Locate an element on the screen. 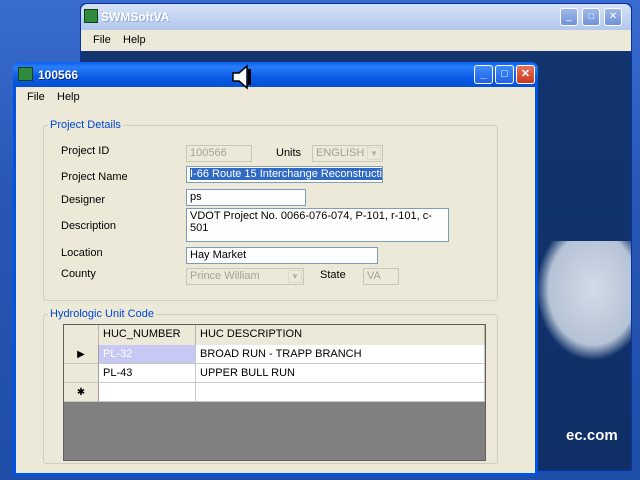  state-field: VA is located at coordinates (381, 276).